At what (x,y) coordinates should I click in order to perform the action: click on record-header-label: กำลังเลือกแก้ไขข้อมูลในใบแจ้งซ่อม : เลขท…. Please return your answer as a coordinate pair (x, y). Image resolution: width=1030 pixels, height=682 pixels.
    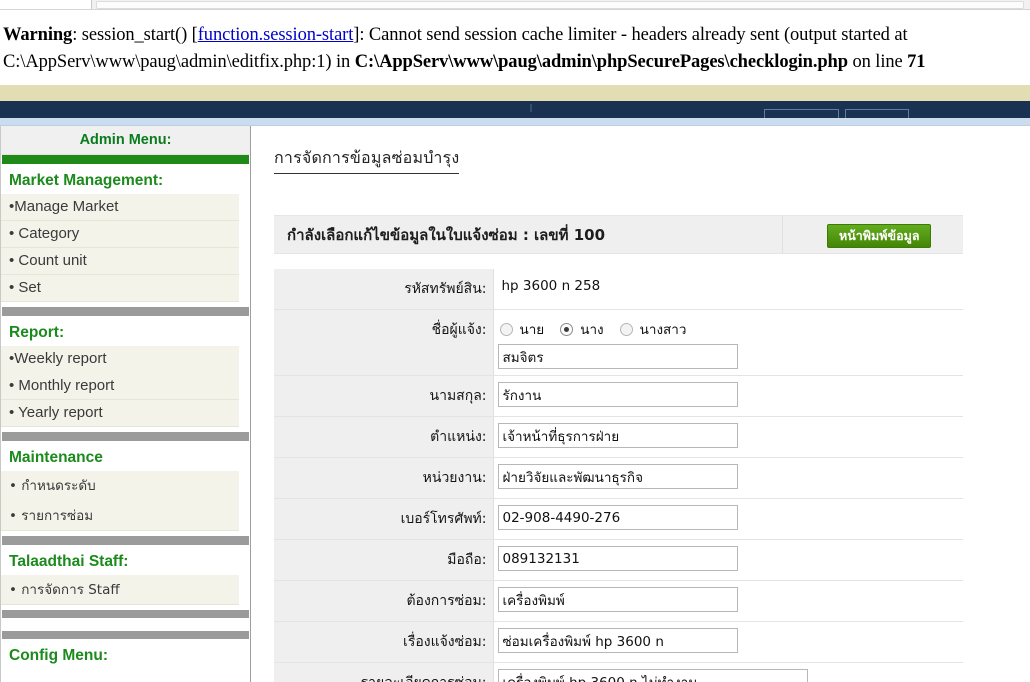
    Looking at the image, I should click on (446, 234).